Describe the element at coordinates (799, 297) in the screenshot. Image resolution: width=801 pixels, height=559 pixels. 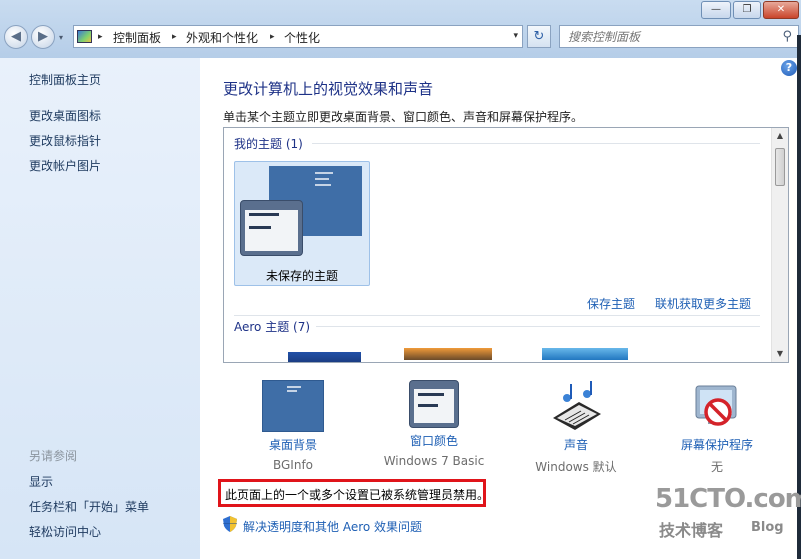
I see `window-edge` at that location.